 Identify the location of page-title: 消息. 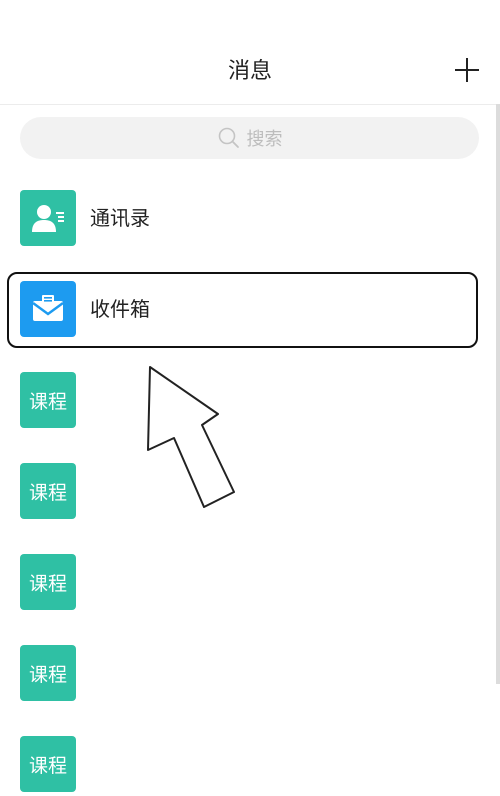
(249, 71).